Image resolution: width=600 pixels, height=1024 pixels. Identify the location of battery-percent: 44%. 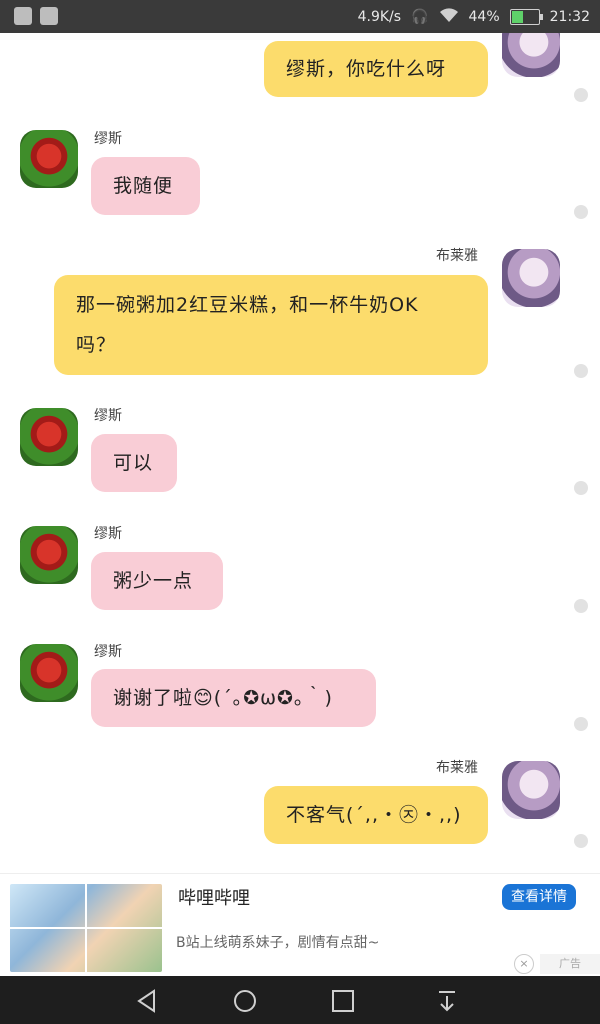
(484, 17).